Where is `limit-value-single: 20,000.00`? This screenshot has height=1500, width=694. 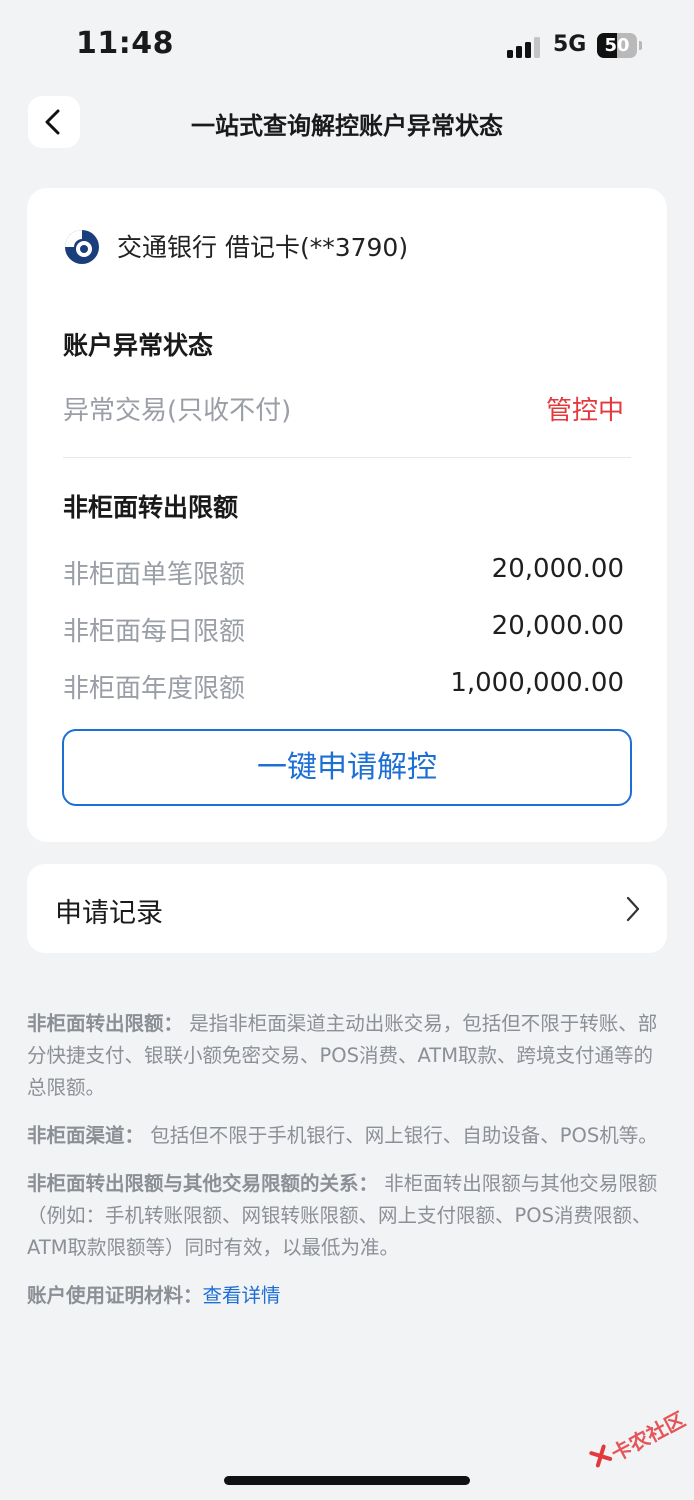 limit-value-single: 20,000.00 is located at coordinates (557, 569).